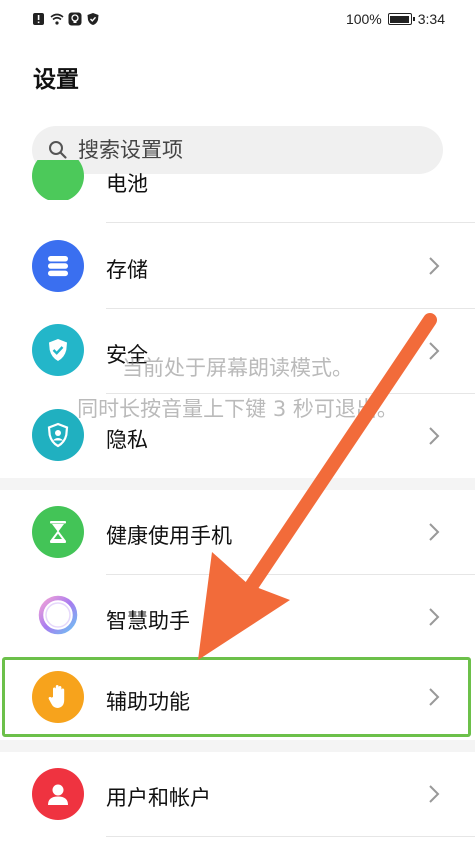  I want to click on settings-item-label: 隐私, so click(127, 440).